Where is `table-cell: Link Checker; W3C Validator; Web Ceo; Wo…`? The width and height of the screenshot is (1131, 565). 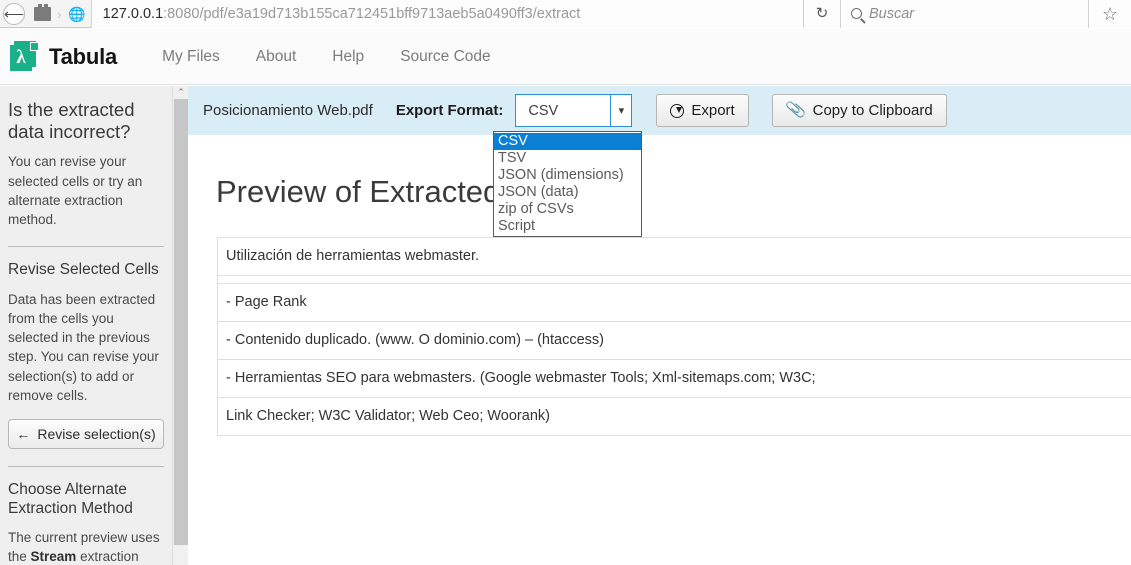 table-cell: Link Checker; W3C Validator; Web Ceo; Wo… is located at coordinates (674, 416).